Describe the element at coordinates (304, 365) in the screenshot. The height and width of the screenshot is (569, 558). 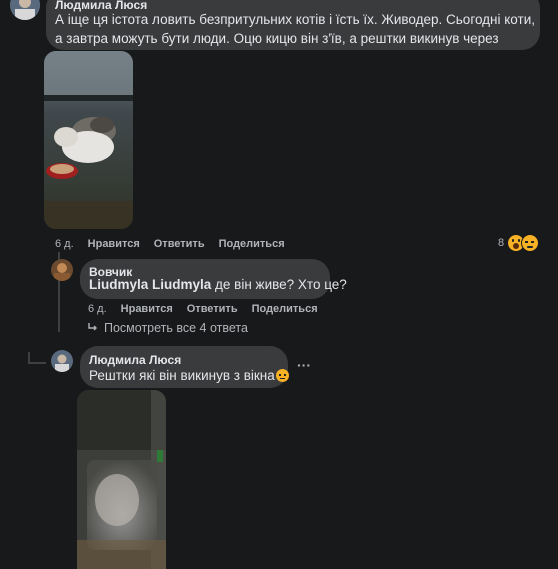
I see `more-options-button: ···` at that location.